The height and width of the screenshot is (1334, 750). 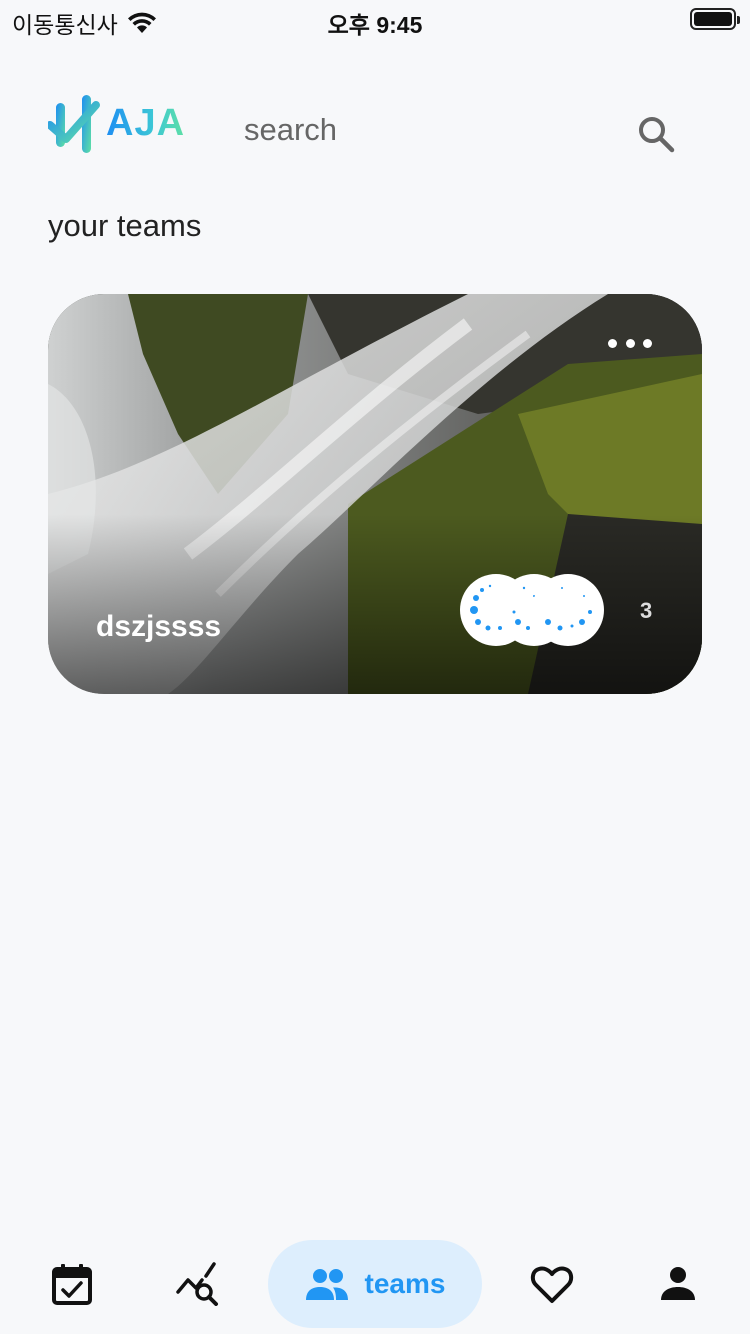 I want to click on search-button, so click(x=656, y=134).